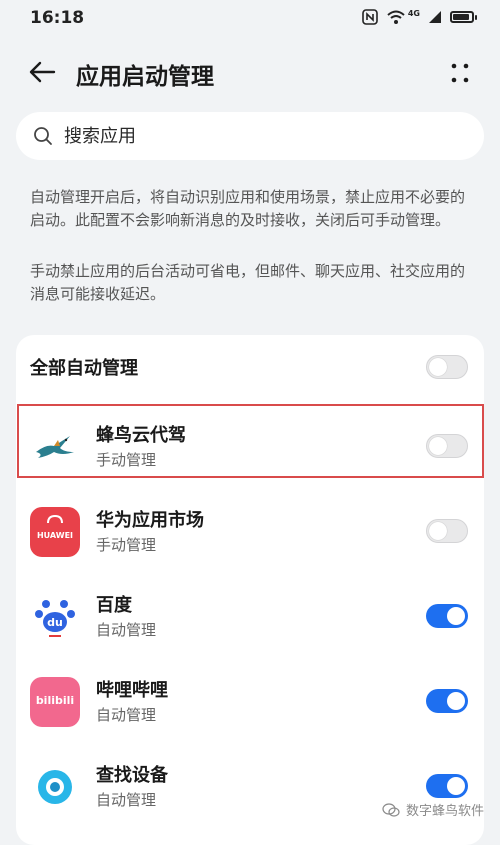 Image resolution: width=500 pixels, height=845 pixels. Describe the element at coordinates (435, 17) in the screenshot. I see `signal-icon` at that location.